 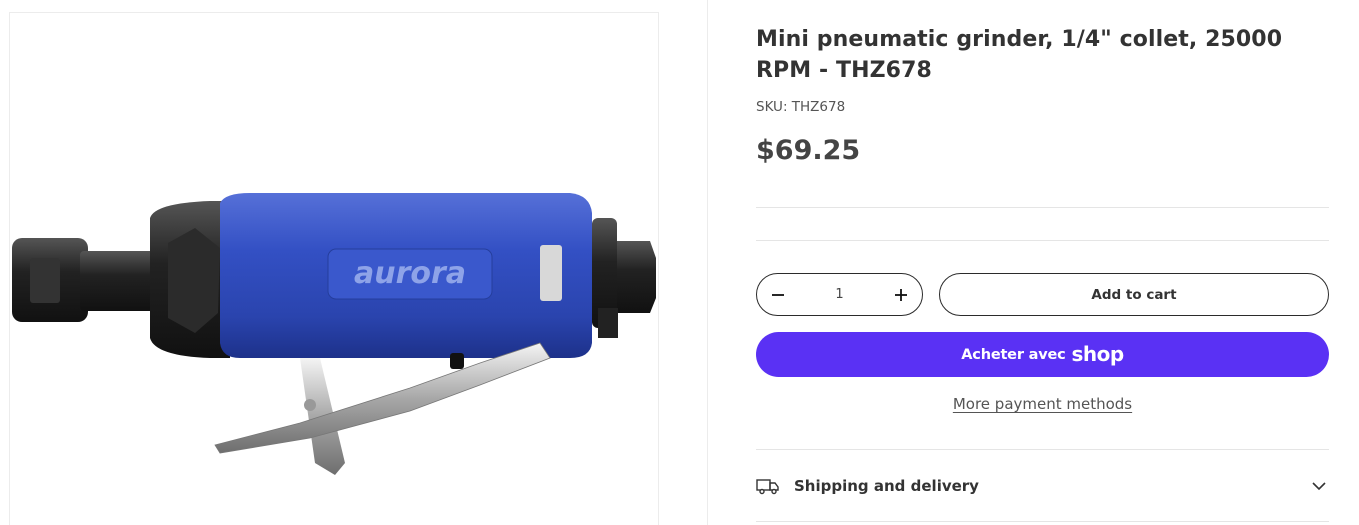 What do you see at coordinates (1098, 353) in the screenshot?
I see `shop-pay-logo: shop` at bounding box center [1098, 353].